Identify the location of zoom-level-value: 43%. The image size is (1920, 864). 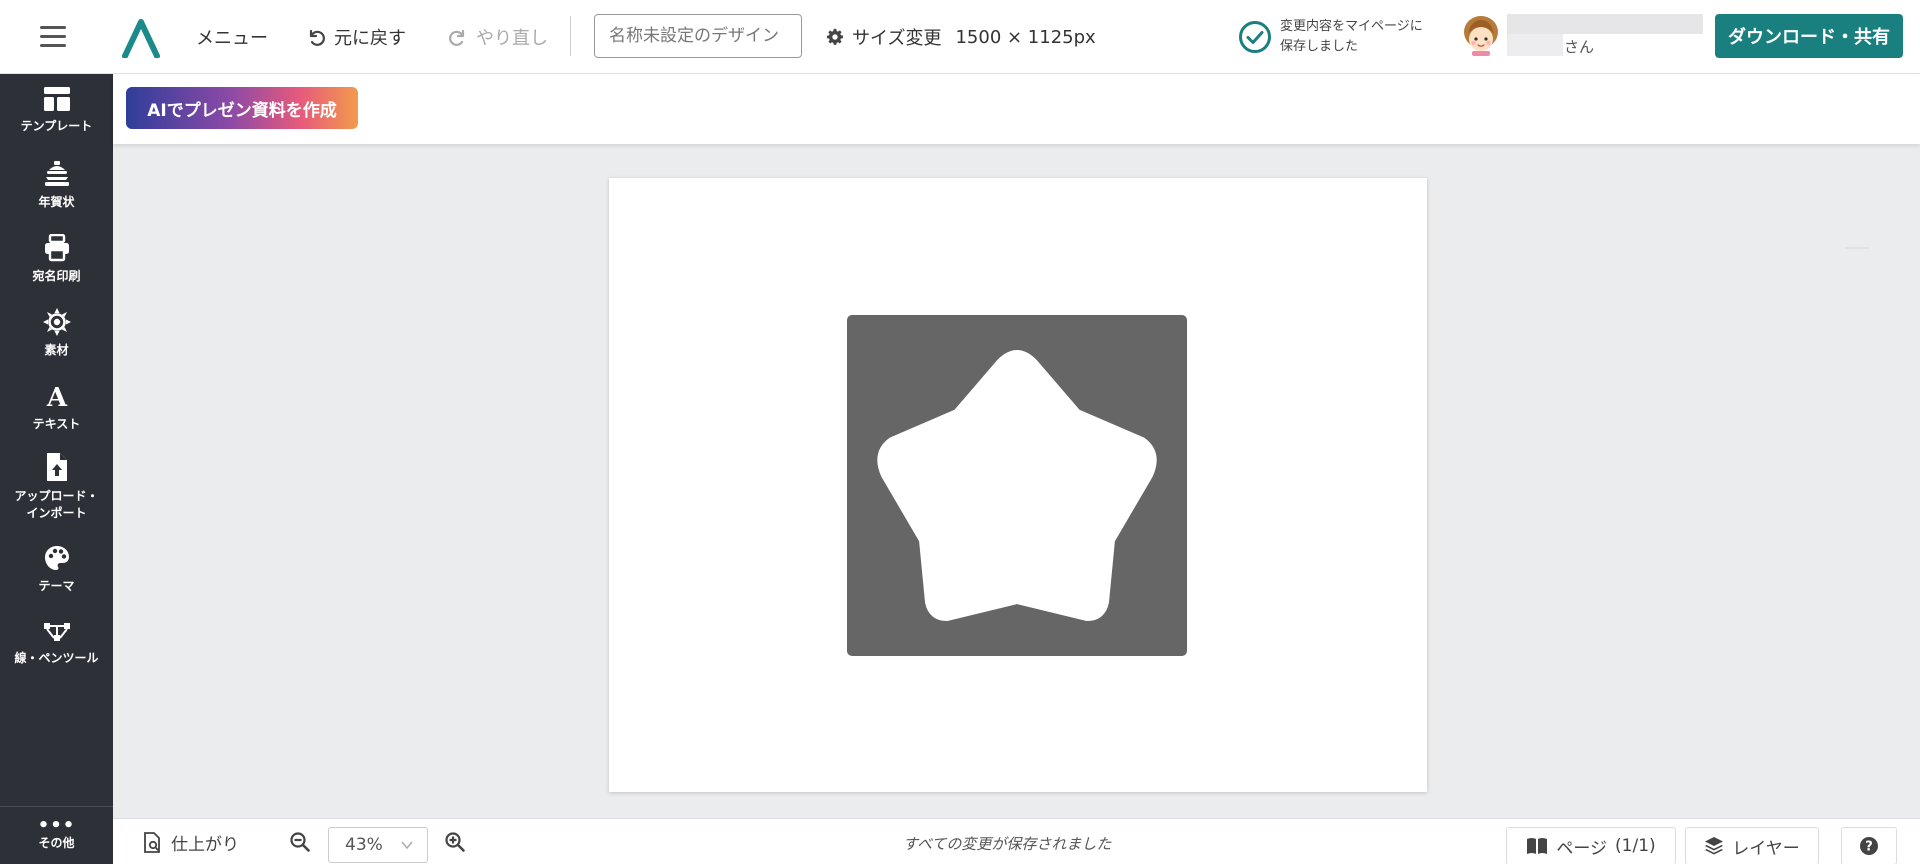
(364, 845).